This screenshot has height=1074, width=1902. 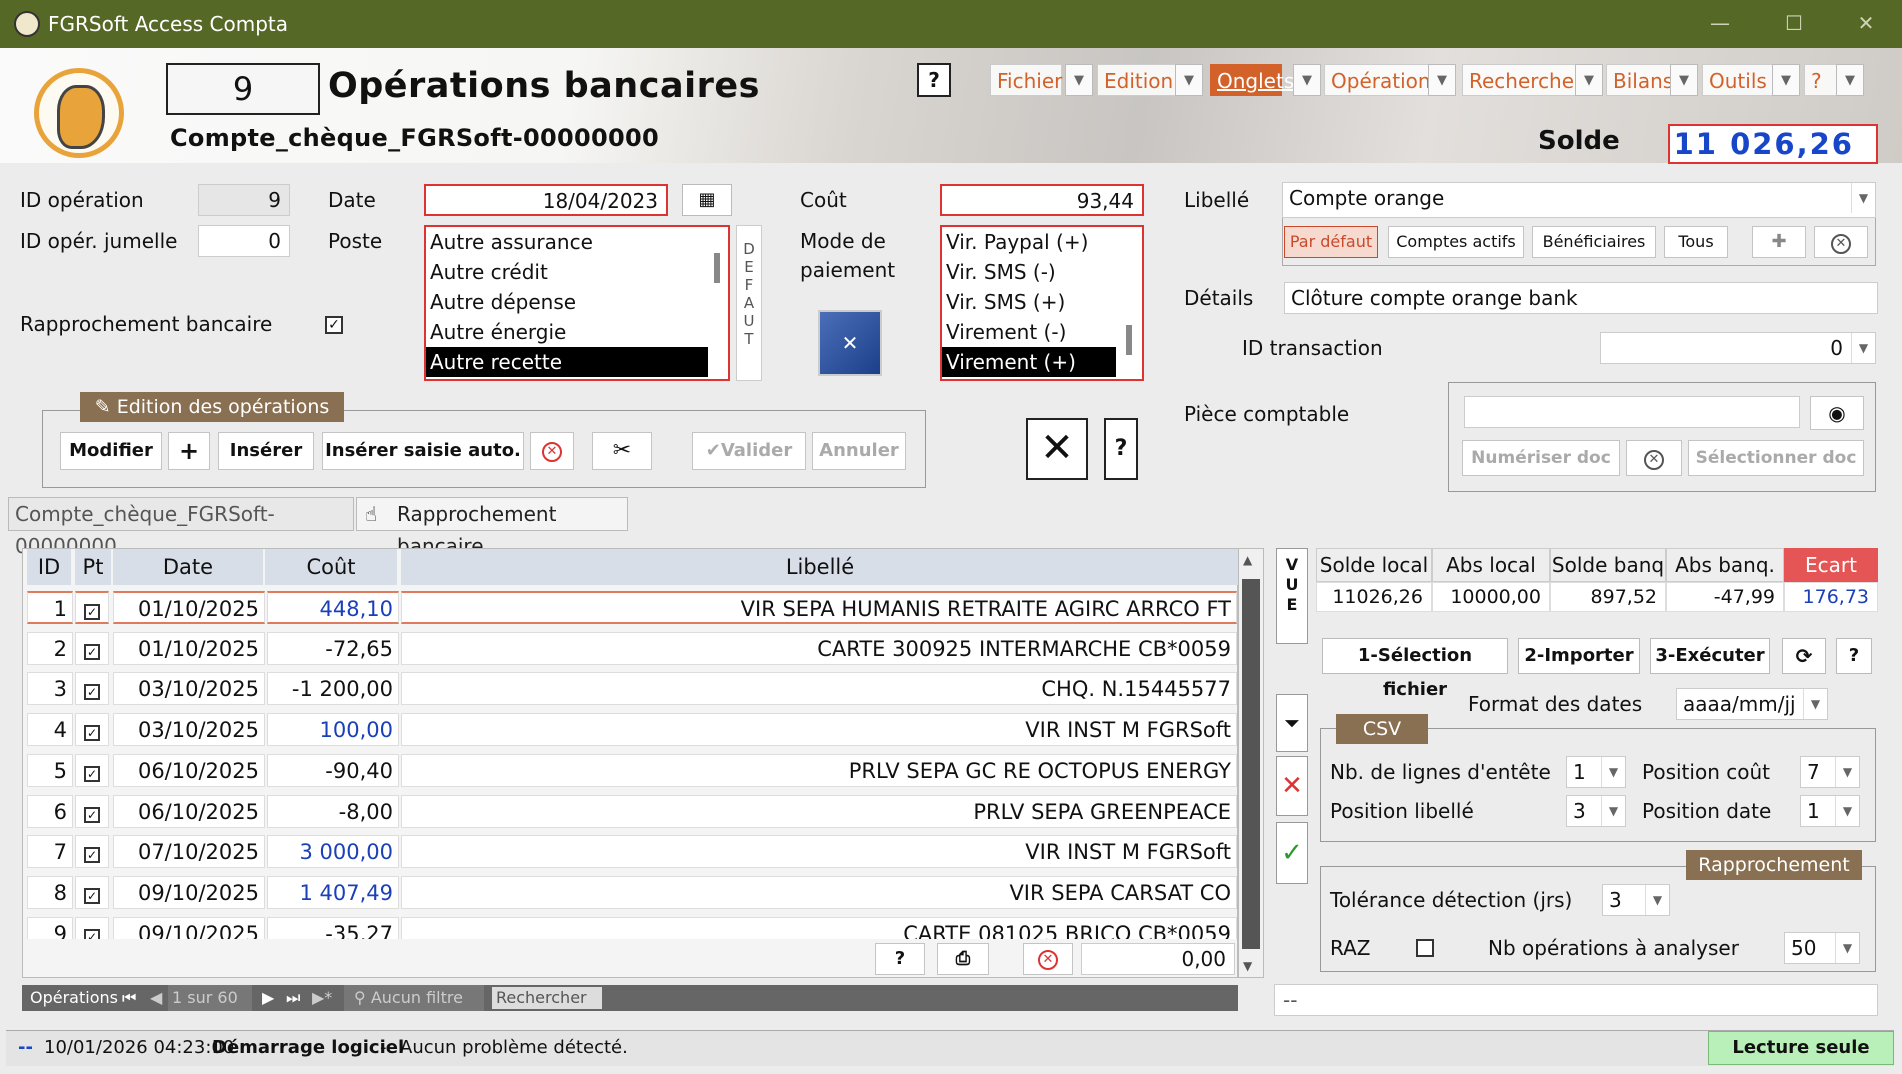 What do you see at coordinates (963, 959) in the screenshot?
I see `print-icon: ⎙` at bounding box center [963, 959].